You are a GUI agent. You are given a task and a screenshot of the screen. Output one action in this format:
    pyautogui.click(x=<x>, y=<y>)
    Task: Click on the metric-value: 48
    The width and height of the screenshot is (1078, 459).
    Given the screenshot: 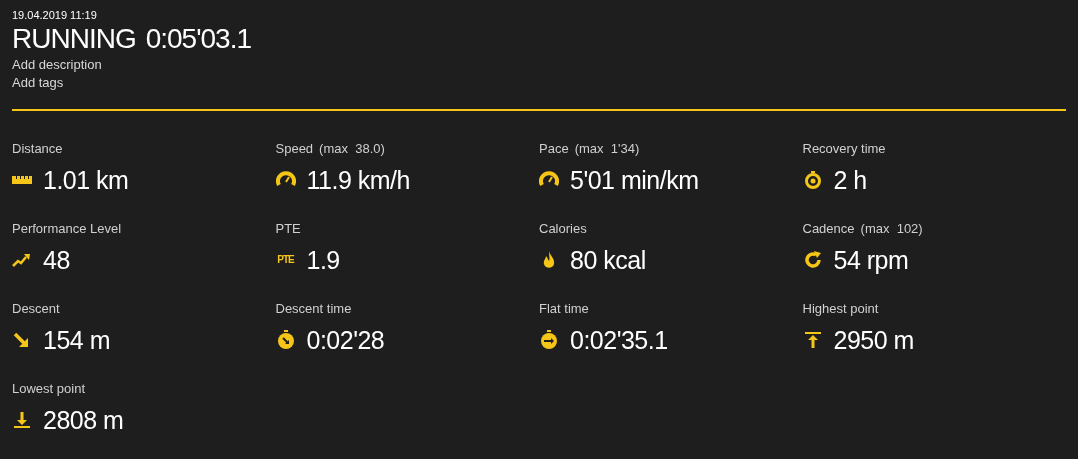 What is the action you would take?
    pyautogui.click(x=56, y=260)
    